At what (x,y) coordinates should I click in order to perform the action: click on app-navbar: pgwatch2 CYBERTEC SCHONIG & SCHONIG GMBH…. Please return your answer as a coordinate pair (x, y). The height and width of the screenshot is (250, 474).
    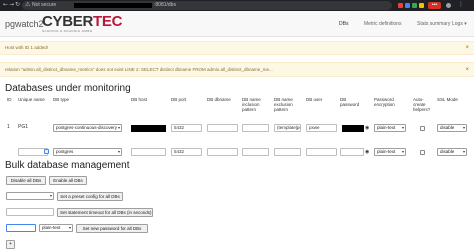
    Looking at the image, I should click on (237, 24).